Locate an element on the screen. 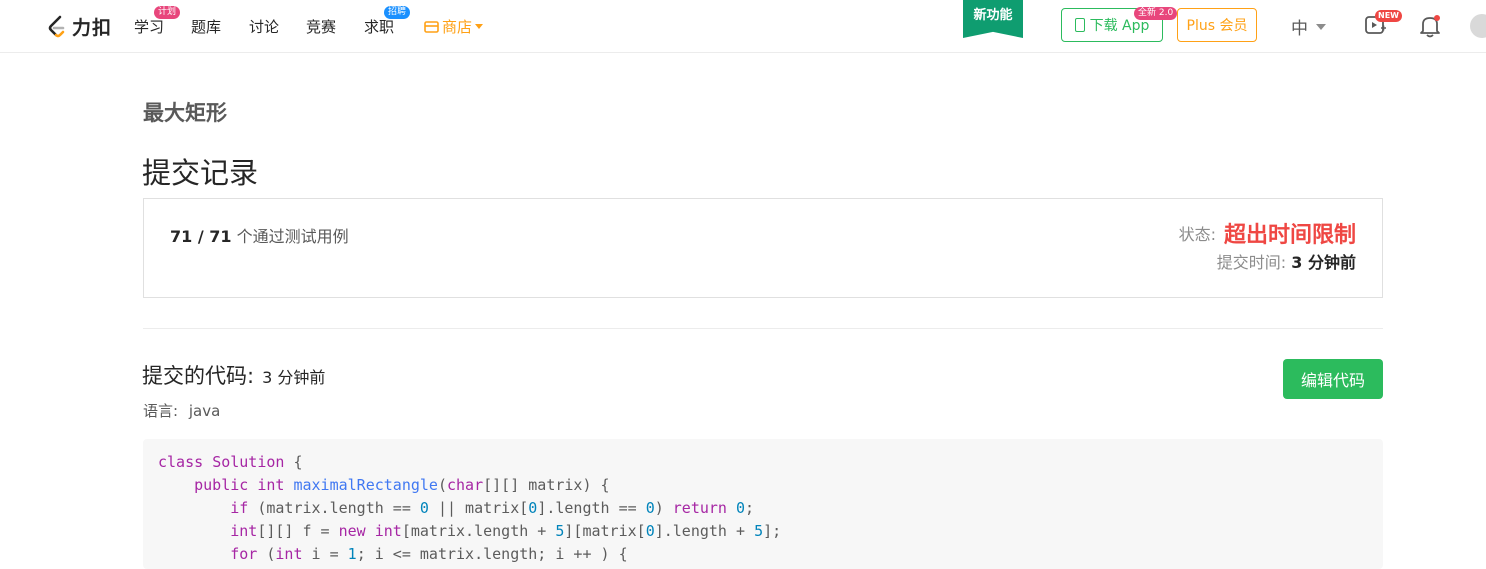 The width and height of the screenshot is (1486, 569). nav-item-store: 商店 is located at coordinates (454, 26).